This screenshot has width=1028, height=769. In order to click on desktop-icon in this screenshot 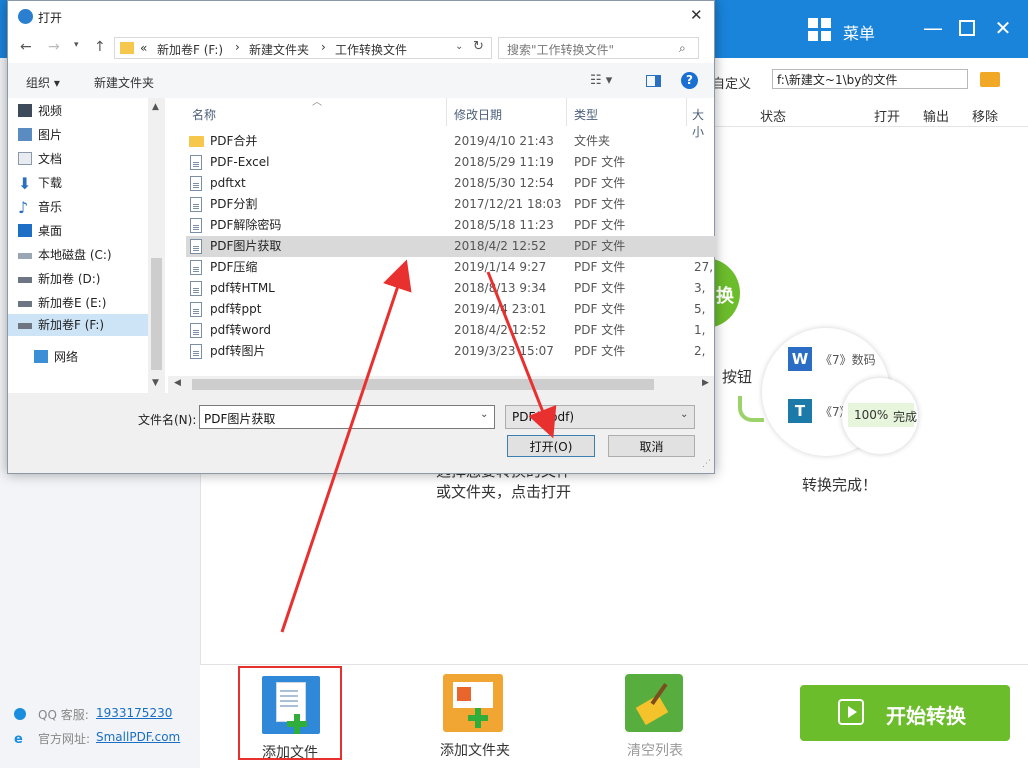, I will do `click(25, 230)`.